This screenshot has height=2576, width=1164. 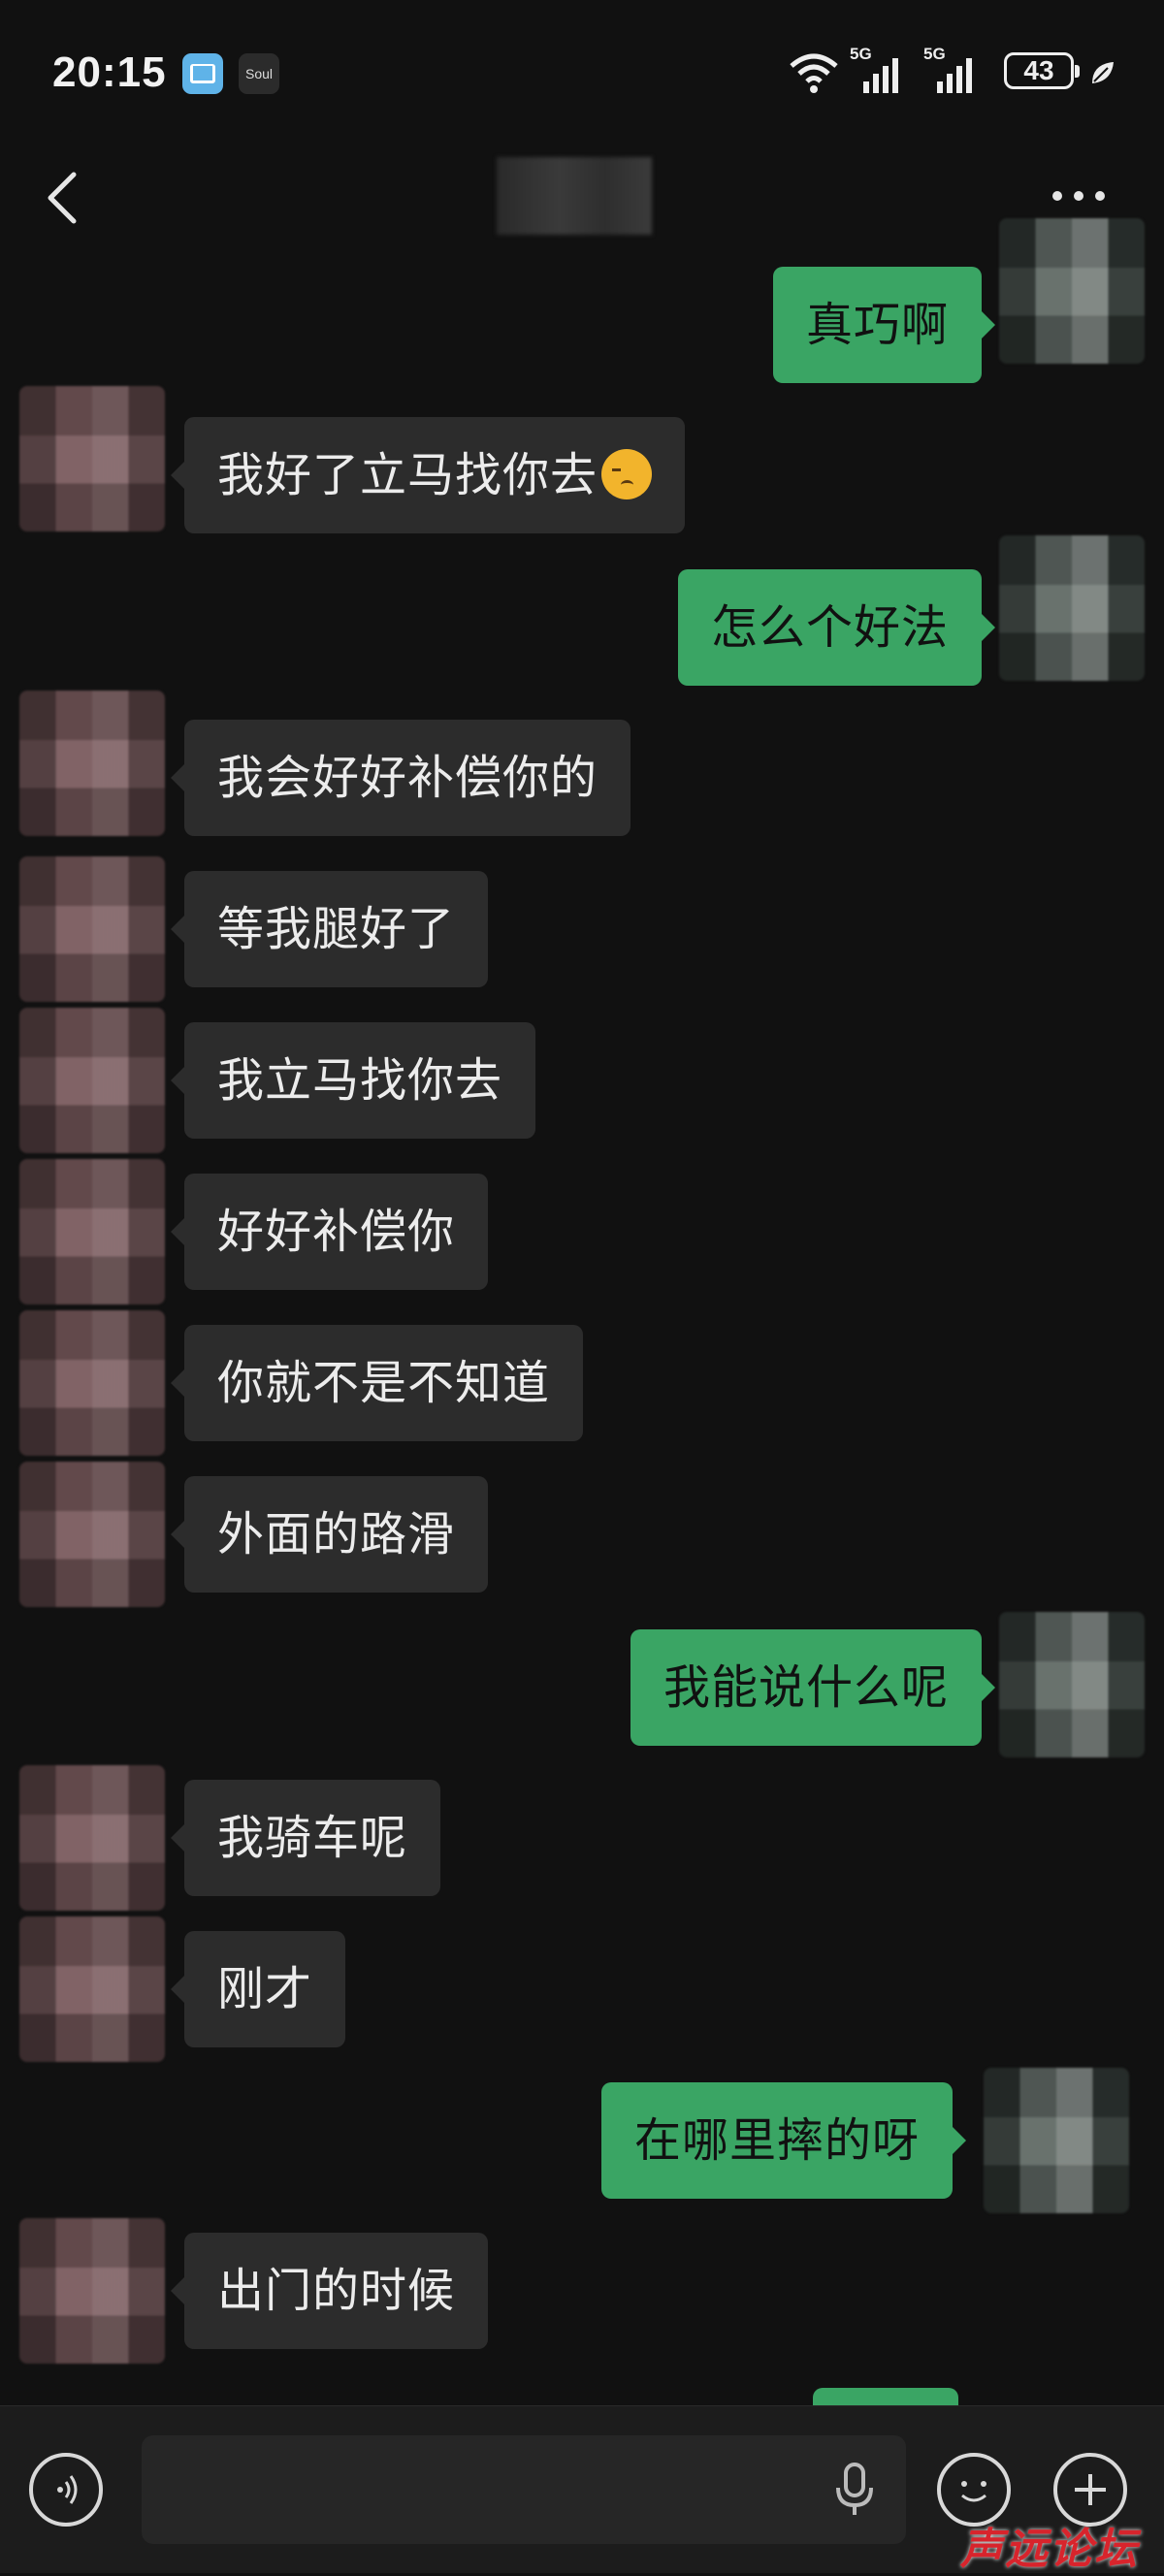 I want to click on incoming-message-bubble: 我好了立马找你去, so click(x=428, y=475).